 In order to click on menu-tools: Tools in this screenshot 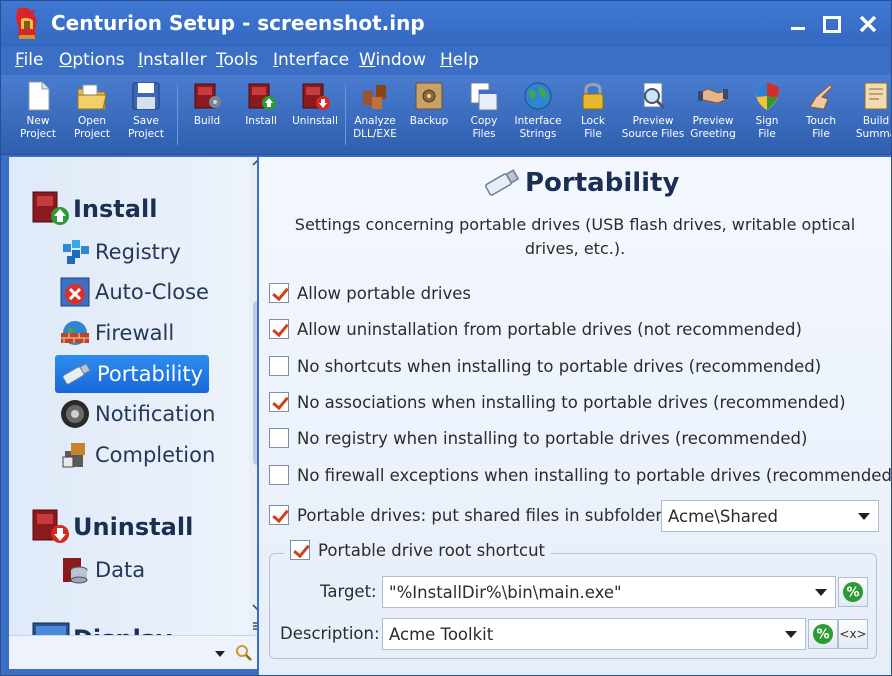, I will do `click(237, 60)`.